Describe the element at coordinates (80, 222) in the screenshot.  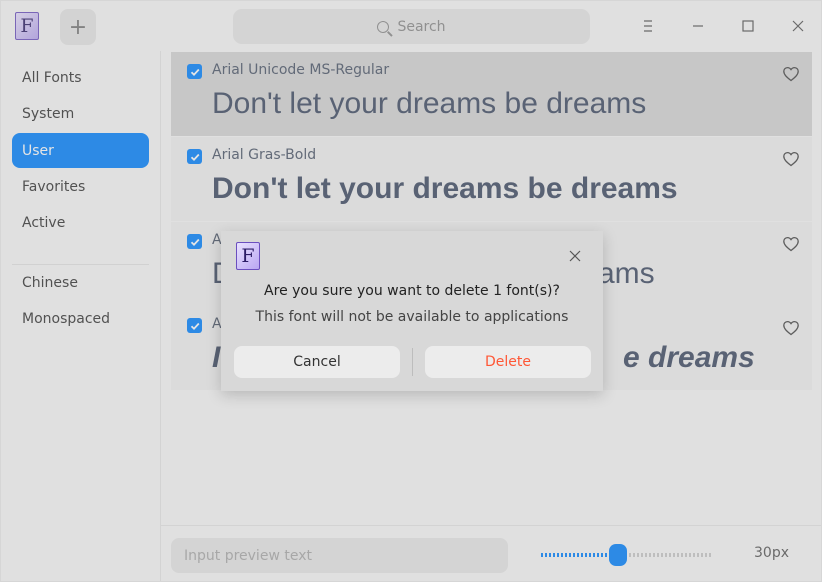
I see `sidebar-item-active: Active` at that location.